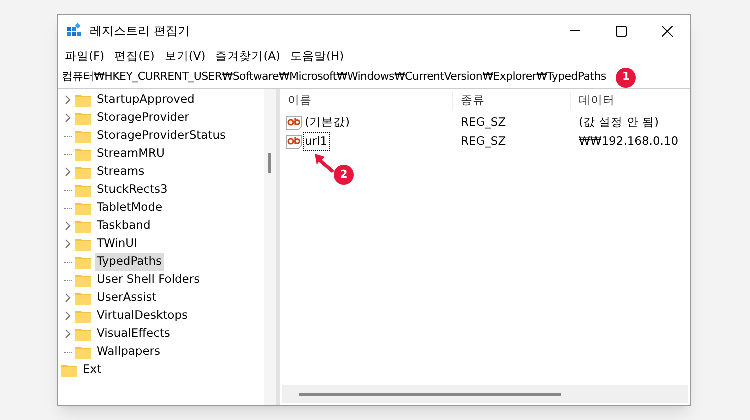  I want to click on tree-item: StorageProviderStatus, so click(161, 136).